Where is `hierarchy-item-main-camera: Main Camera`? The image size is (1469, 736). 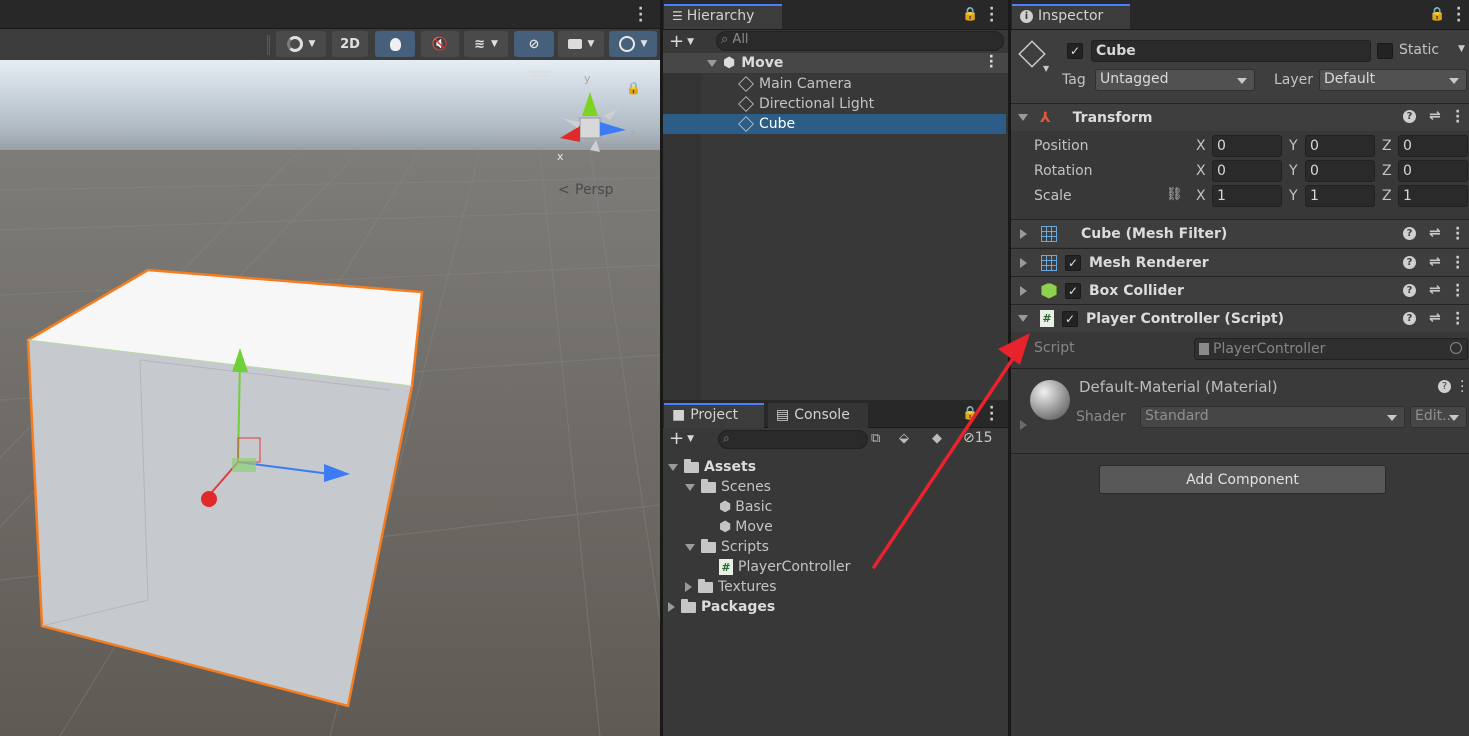
hierarchy-item-main-camera: Main Camera is located at coordinates (835, 84).